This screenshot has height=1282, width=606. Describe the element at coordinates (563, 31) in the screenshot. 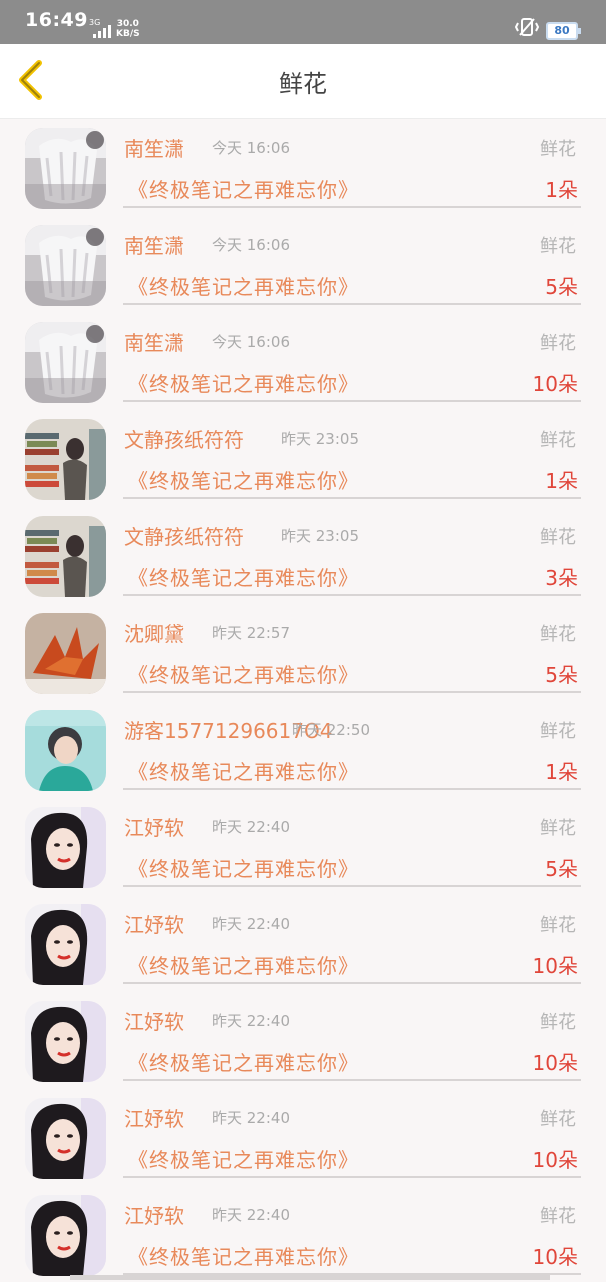

I see `battery-icon: 80` at that location.